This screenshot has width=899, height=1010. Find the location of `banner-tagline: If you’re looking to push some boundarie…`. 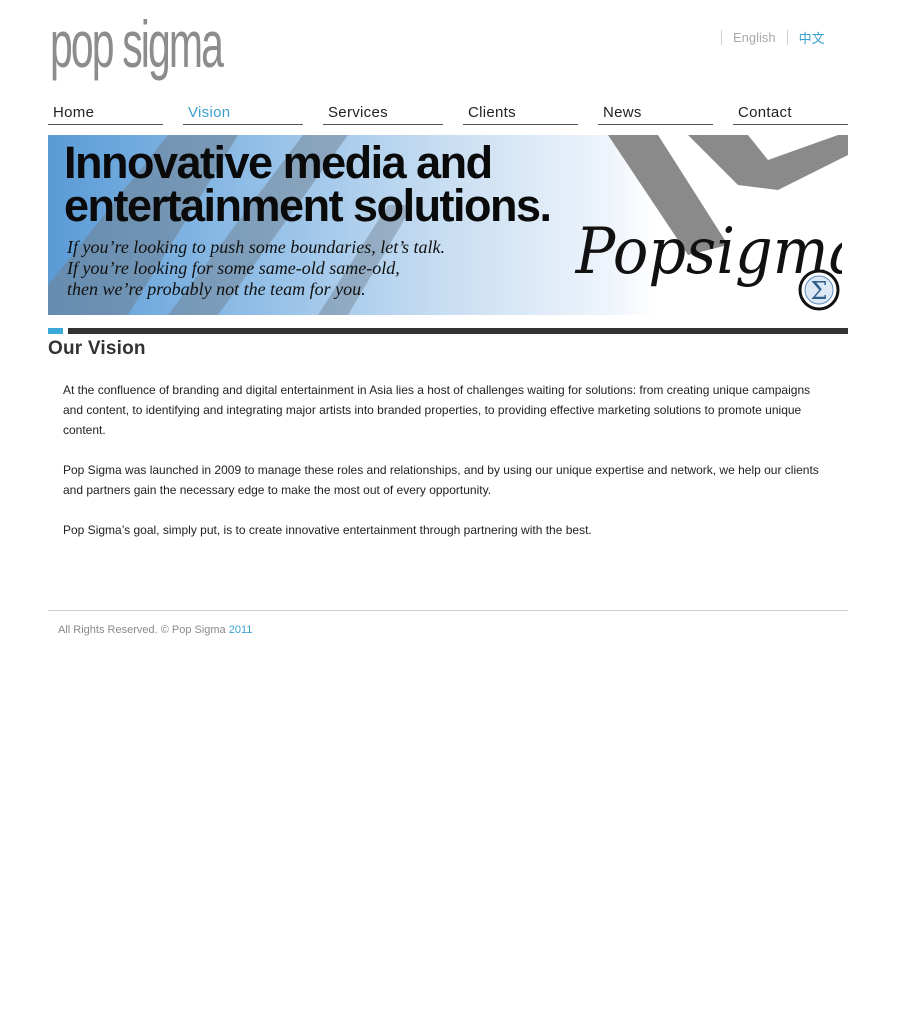

banner-tagline: If you’re looking to push some boundarie… is located at coordinates (256, 268).